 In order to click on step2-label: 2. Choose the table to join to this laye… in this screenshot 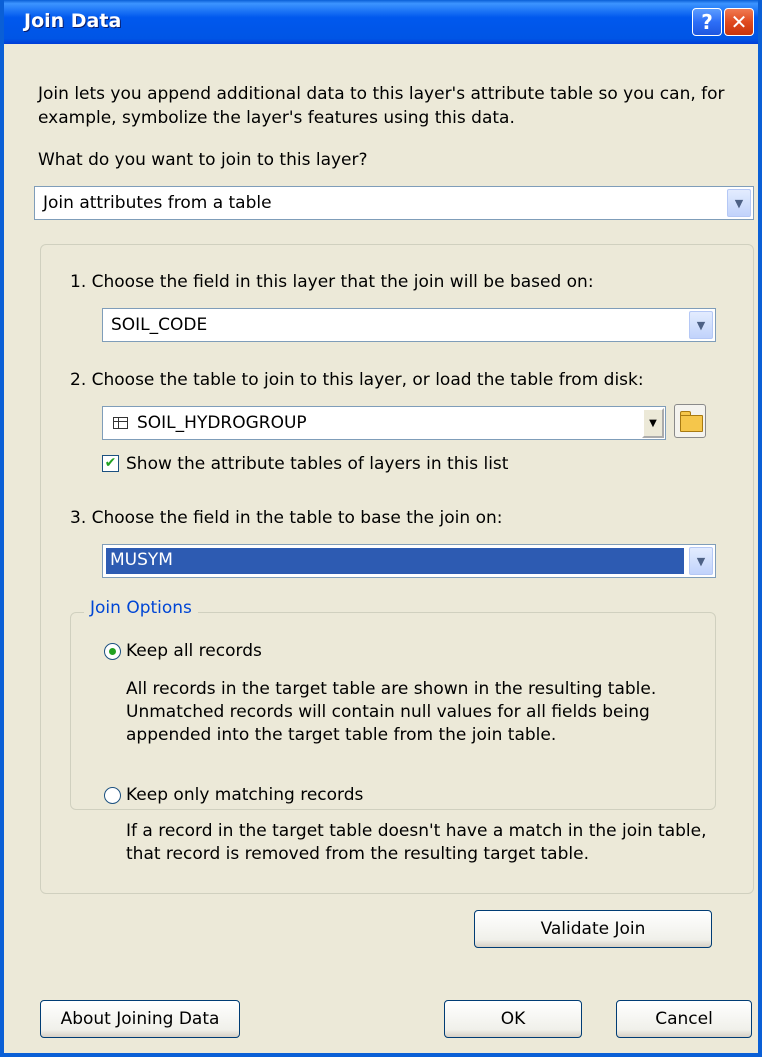, I will do `click(357, 380)`.